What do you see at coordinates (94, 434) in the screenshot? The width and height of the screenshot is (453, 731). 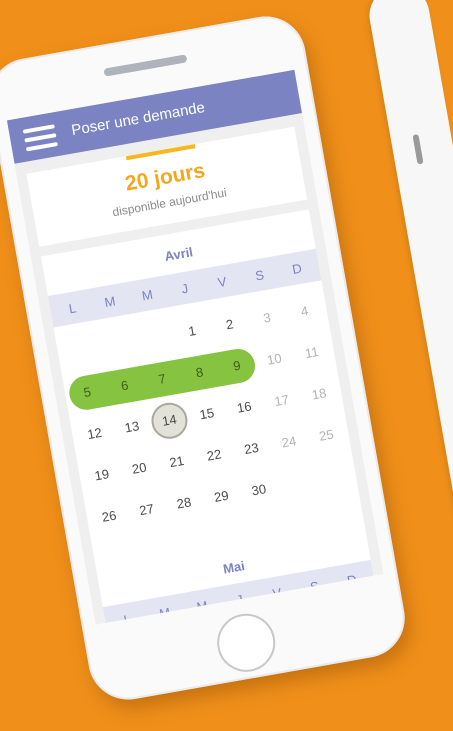 I see `calendar-day: 12` at bounding box center [94, 434].